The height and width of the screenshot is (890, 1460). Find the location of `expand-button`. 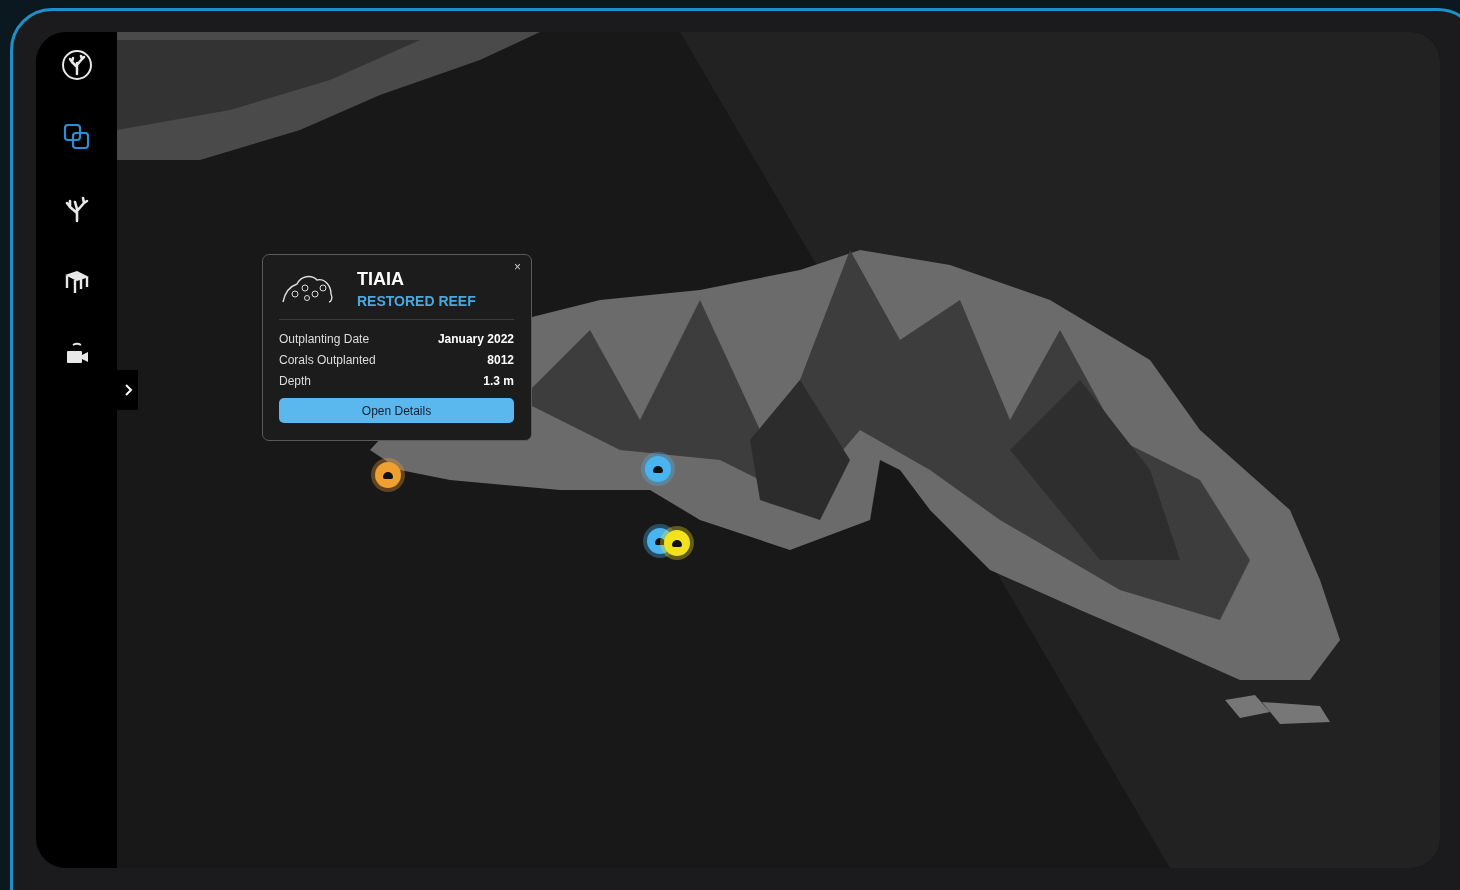

expand-button is located at coordinates (127, 390).